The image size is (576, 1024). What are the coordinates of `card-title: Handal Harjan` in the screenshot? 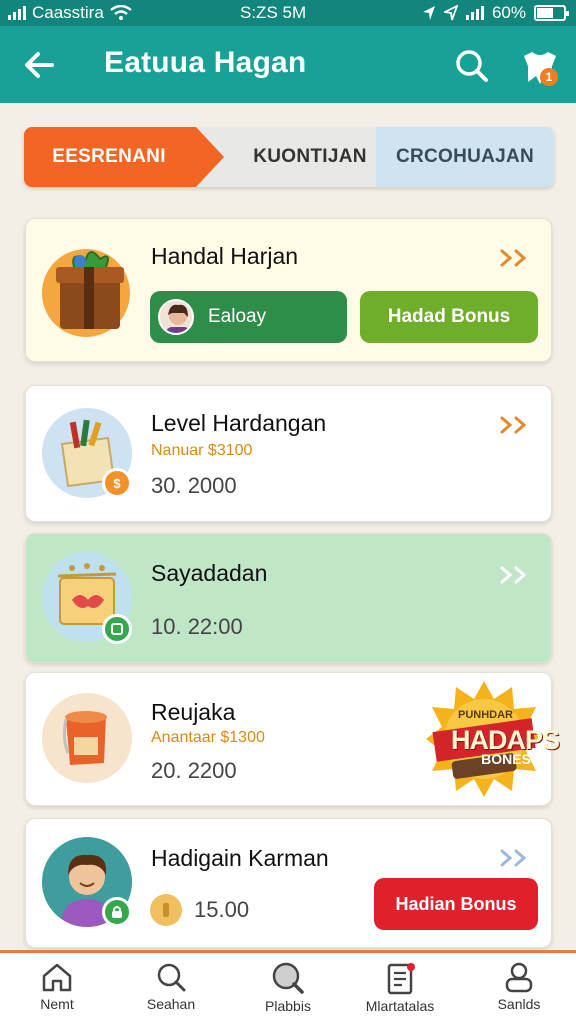 It's located at (225, 256).